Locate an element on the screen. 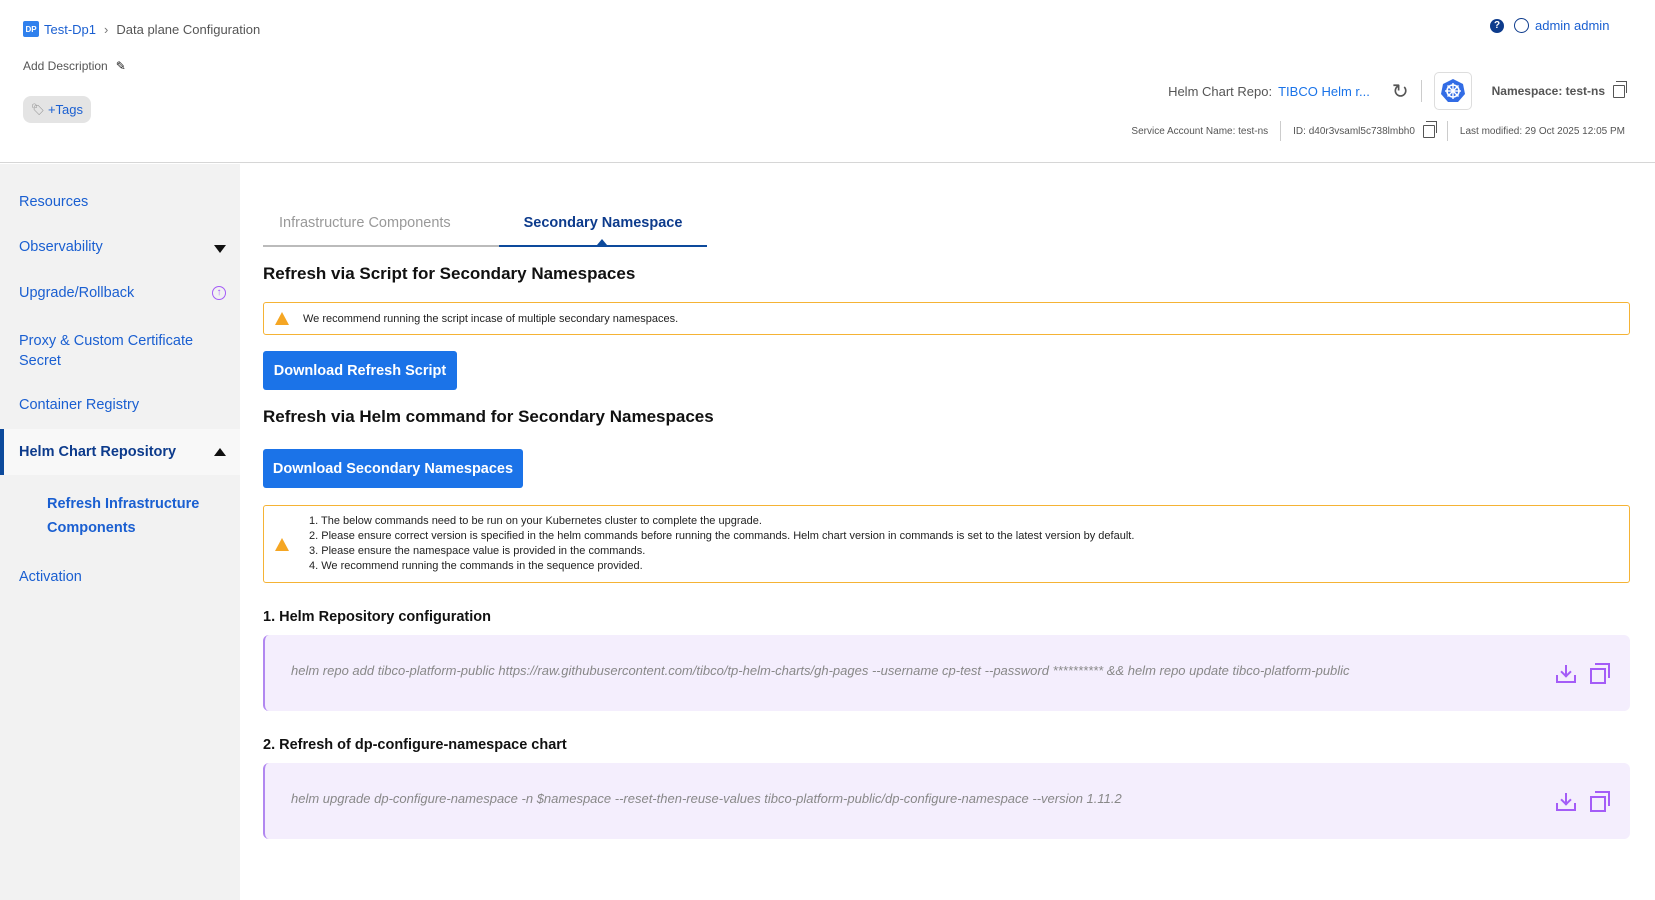 Image resolution: width=1655 pixels, height=900 pixels. upgrade-icon: ↑ is located at coordinates (219, 293).